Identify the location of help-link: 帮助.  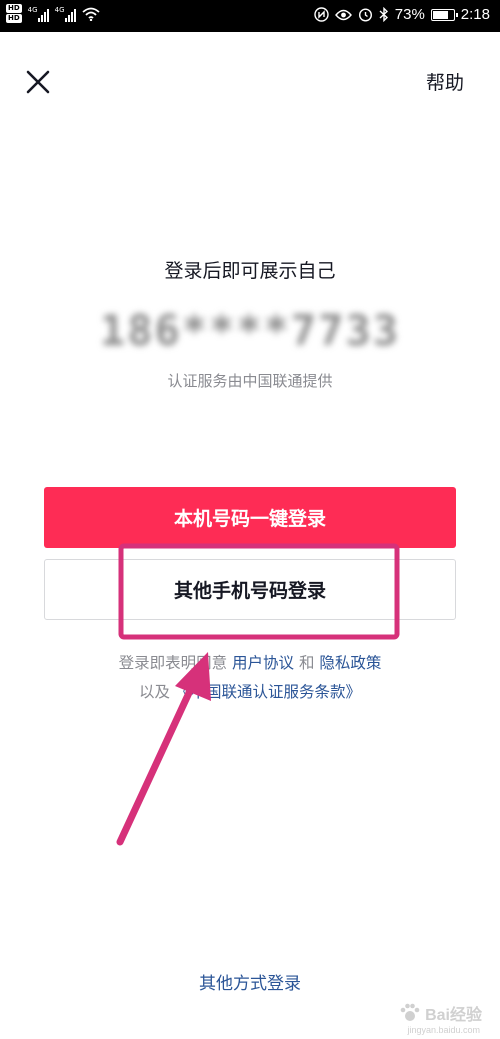
(445, 81).